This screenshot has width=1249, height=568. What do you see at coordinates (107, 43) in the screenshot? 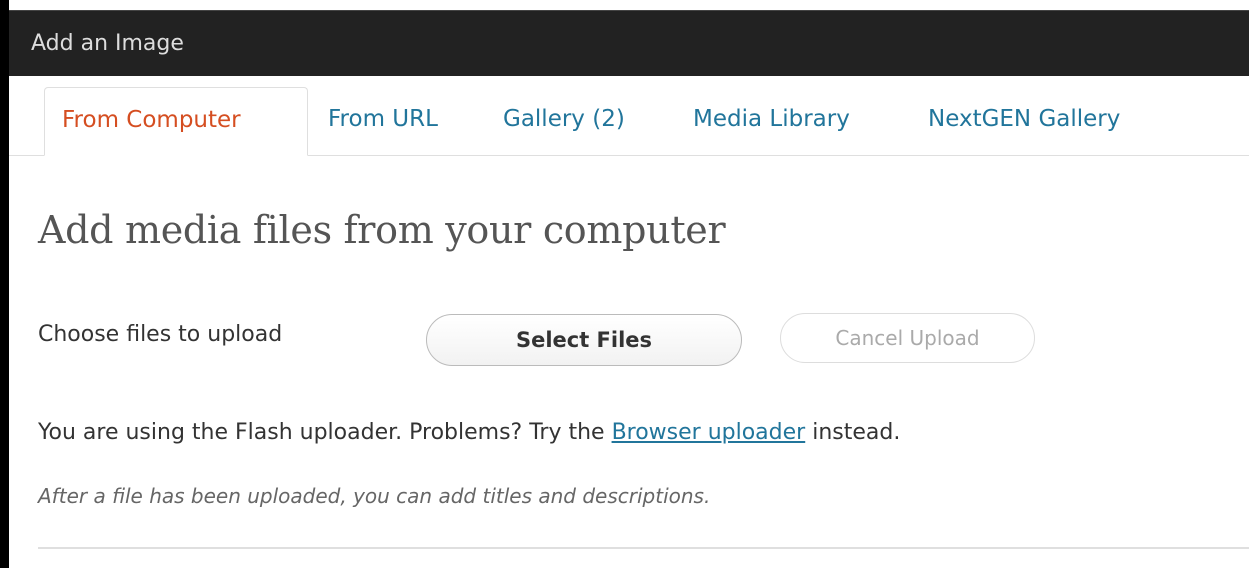
I see `window-title: Add an Image` at bounding box center [107, 43].